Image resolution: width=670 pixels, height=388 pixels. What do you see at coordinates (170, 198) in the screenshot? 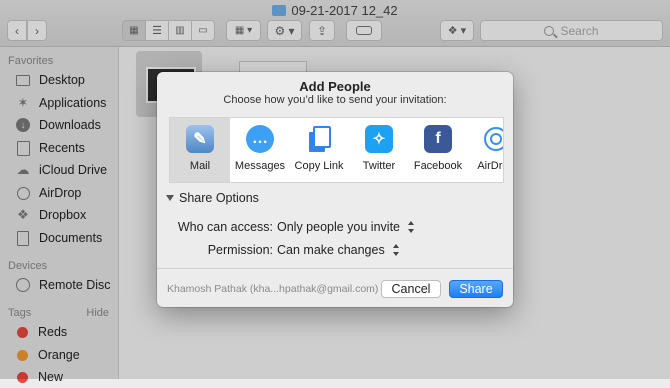
I see `disclosure-triangle-icon` at bounding box center [170, 198].